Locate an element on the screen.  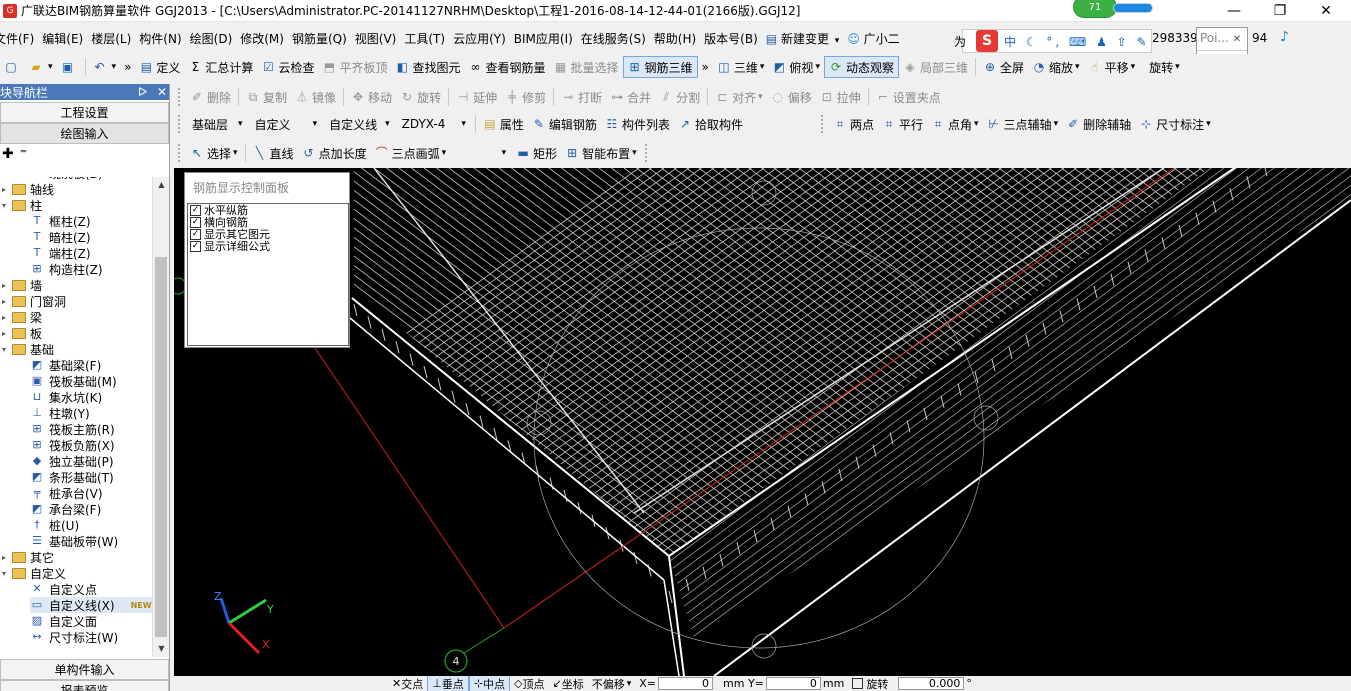
pin-icon: ᐅ is located at coordinates (142, 92).